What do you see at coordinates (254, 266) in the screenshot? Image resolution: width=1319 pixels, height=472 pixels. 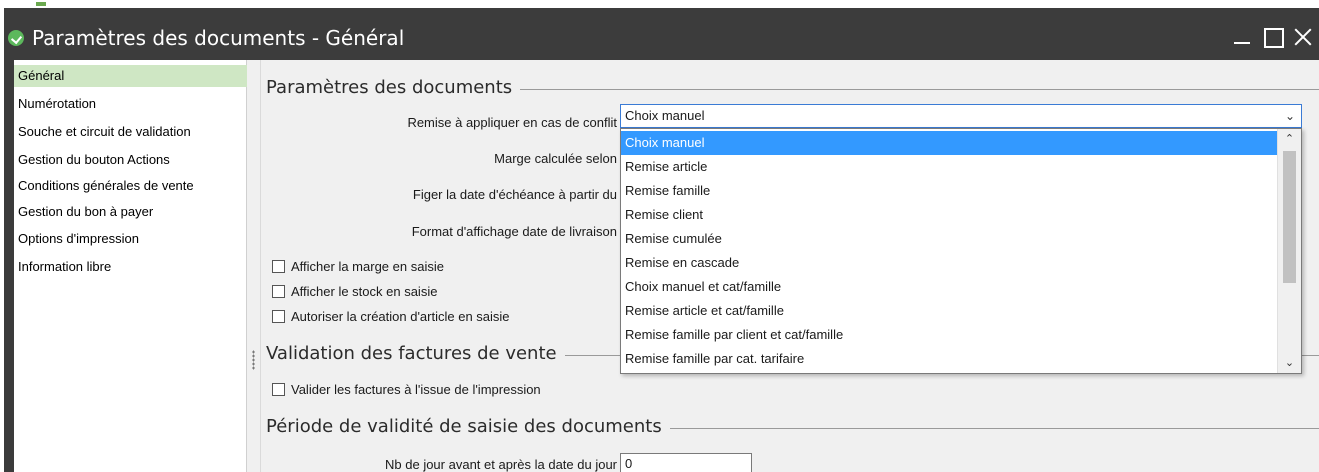 I see `panel-splitter` at bounding box center [254, 266].